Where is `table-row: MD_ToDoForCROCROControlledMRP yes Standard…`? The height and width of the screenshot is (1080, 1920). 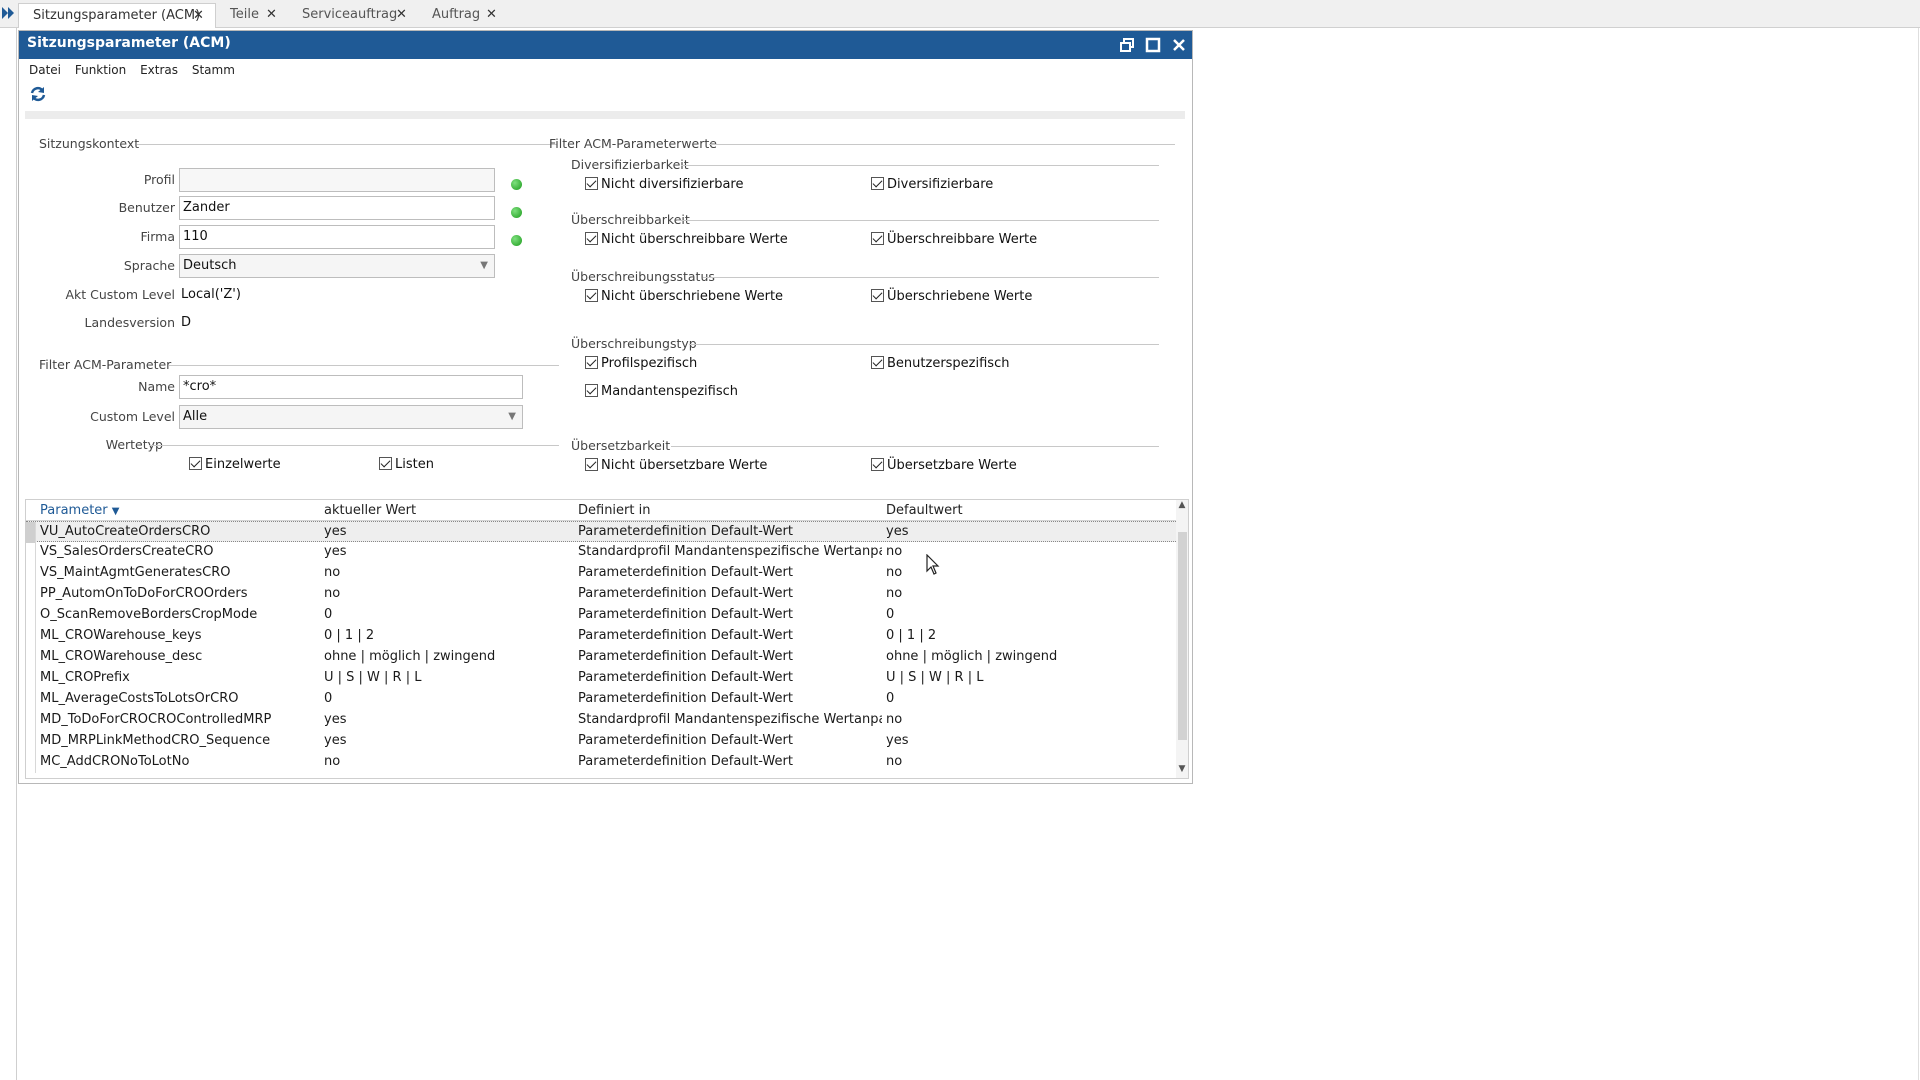
table-row: MD_ToDoForCROCROControlledMRP yes Standard… is located at coordinates (601, 720).